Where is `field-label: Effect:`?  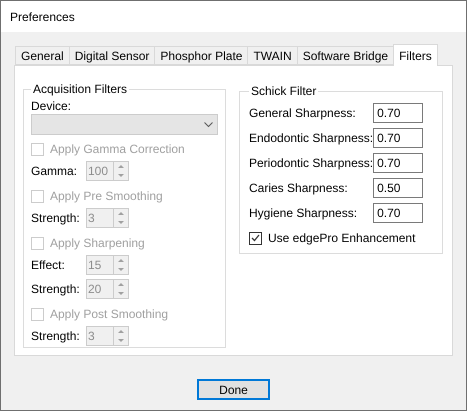 field-label: Effect: is located at coordinates (48, 265).